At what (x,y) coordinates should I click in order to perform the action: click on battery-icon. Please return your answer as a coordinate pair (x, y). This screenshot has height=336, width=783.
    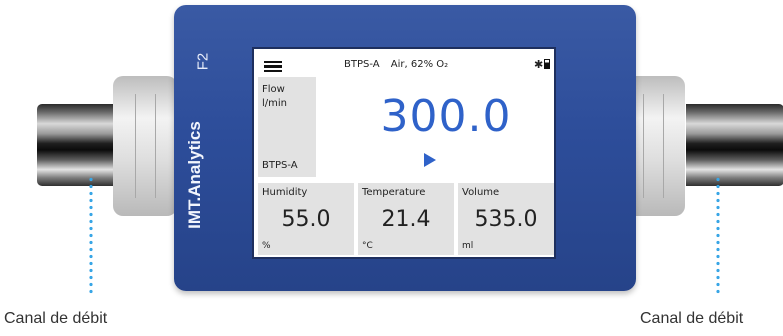
    Looking at the image, I should click on (547, 64).